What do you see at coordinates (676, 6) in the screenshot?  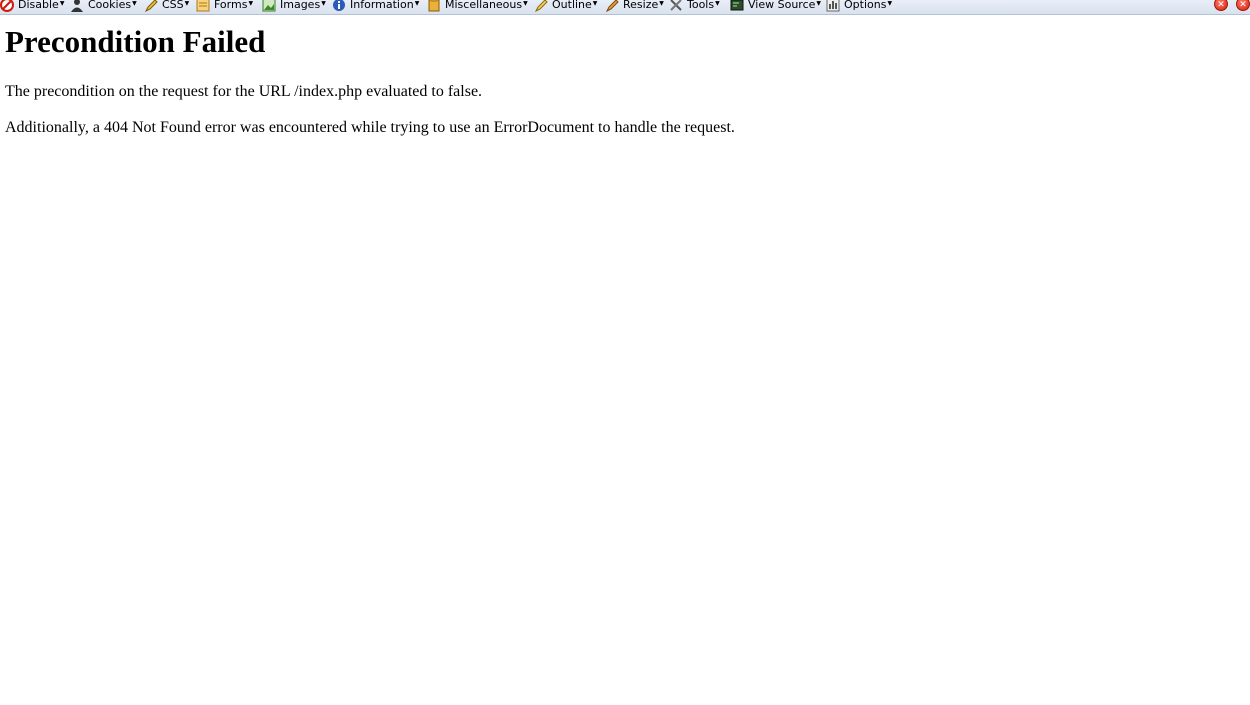 I see `tools-icon` at bounding box center [676, 6].